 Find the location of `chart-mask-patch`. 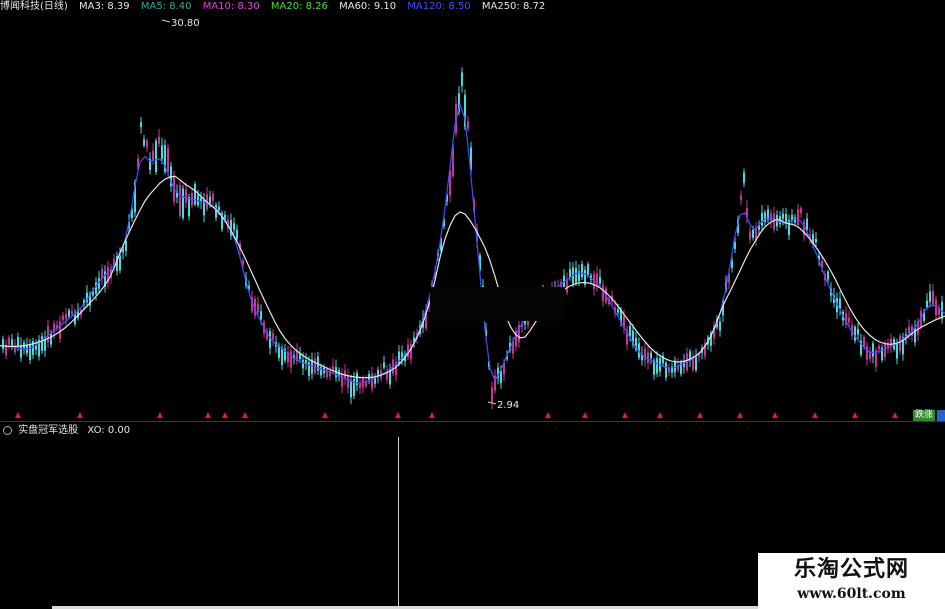

chart-mask-patch is located at coordinates (497, 304).